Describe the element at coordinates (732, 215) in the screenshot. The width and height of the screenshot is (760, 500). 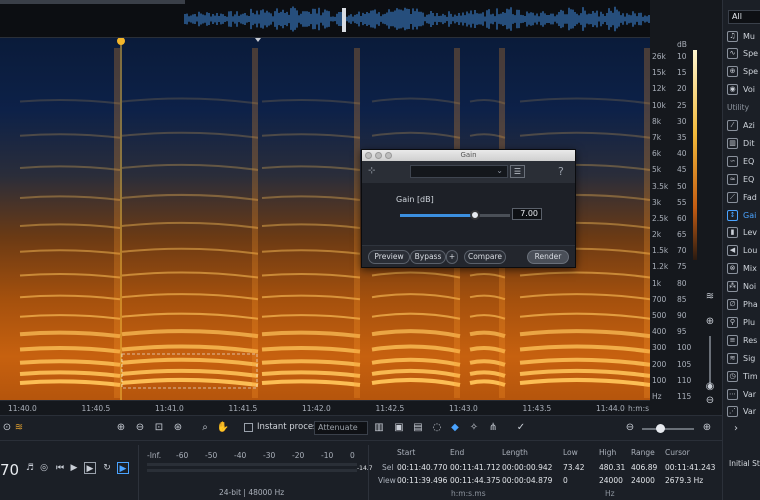
I see `module-icon: ↕` at that location.